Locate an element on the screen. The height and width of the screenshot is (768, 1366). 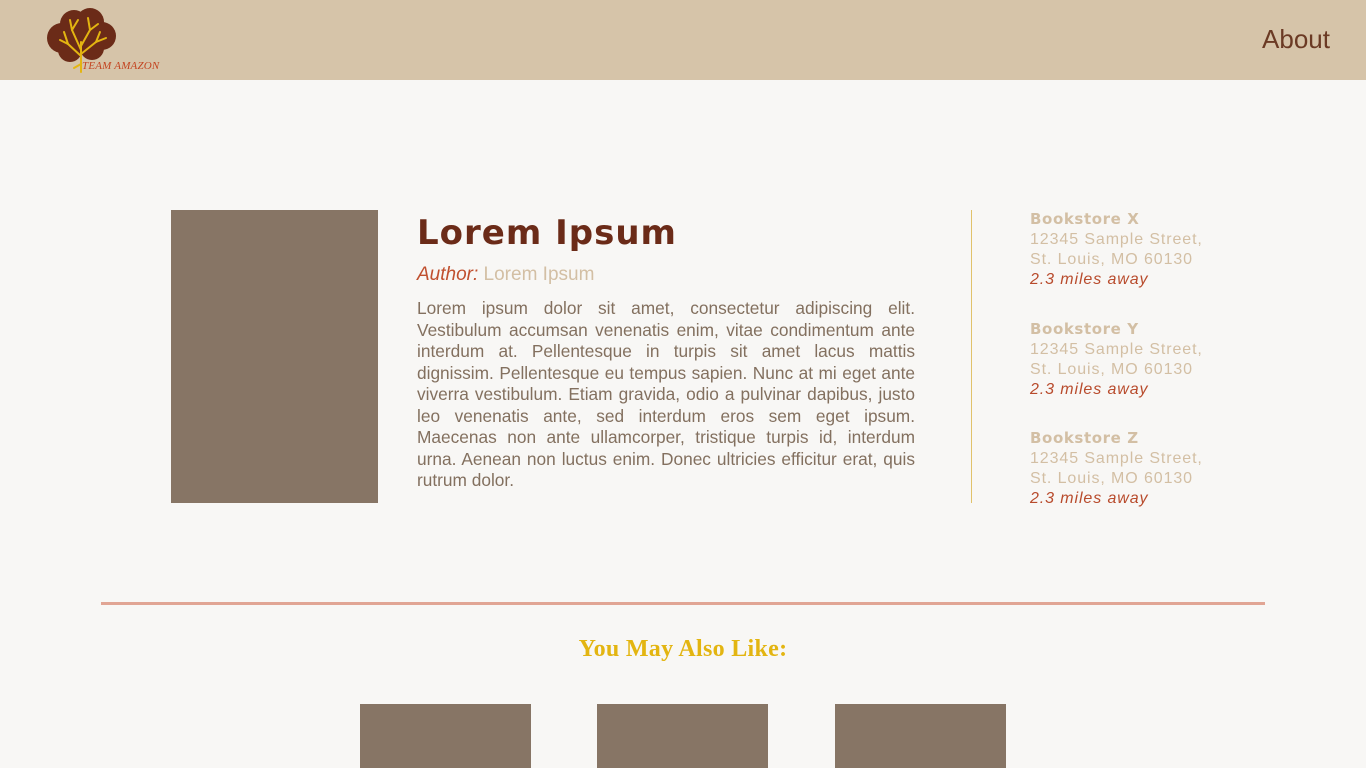
vertical-divider is located at coordinates (971, 356).